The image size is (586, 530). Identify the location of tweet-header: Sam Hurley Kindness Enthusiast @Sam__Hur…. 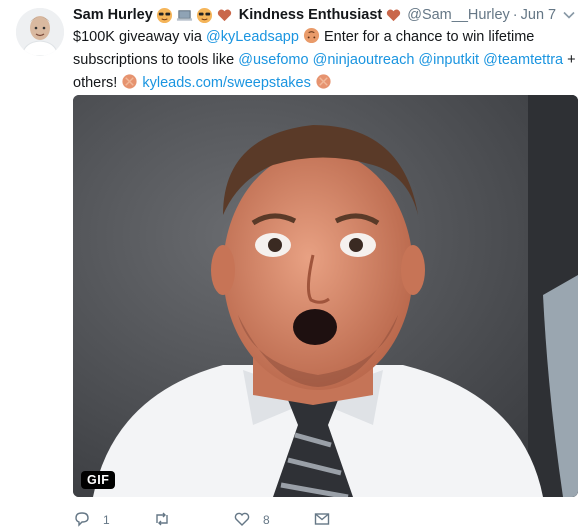
(325, 15).